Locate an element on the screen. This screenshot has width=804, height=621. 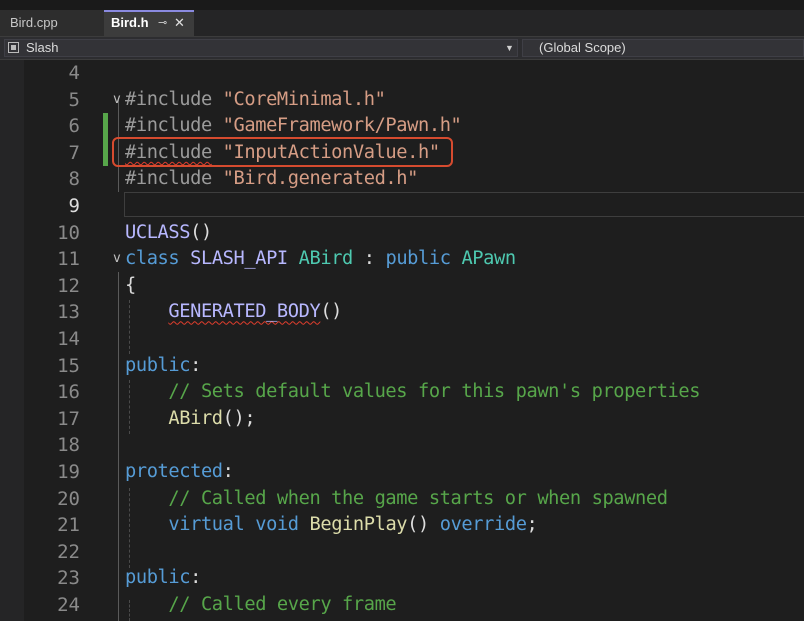
keyword: override is located at coordinates (483, 525).